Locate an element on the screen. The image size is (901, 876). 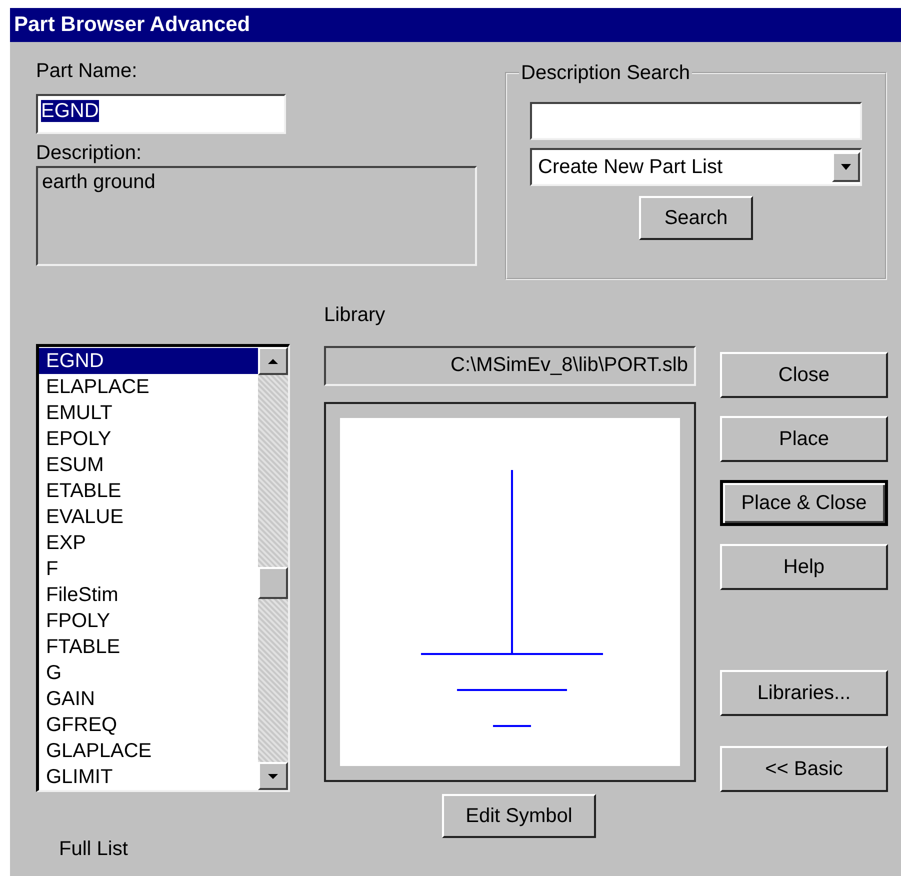
list-dropdown: Create New Part List is located at coordinates (696, 167).